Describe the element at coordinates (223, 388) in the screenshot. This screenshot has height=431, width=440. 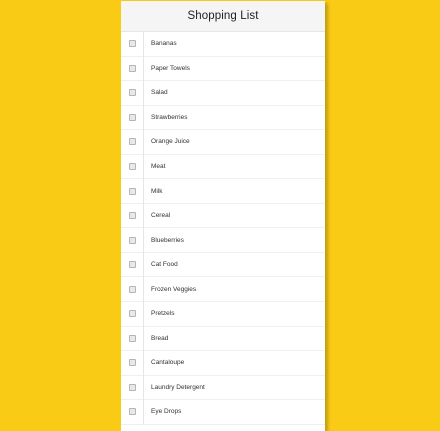
I see `list-item: Laundry Detergent` at that location.